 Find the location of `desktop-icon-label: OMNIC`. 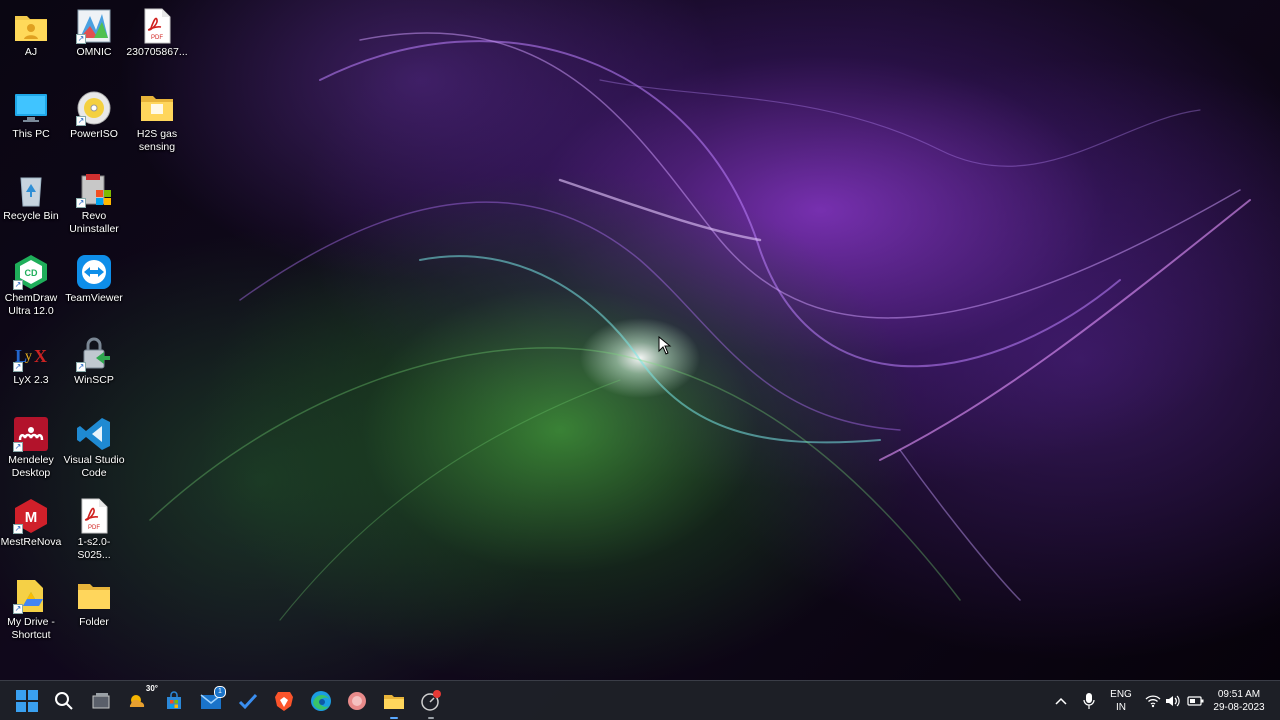

desktop-icon-label: OMNIC is located at coordinates (94, 52).